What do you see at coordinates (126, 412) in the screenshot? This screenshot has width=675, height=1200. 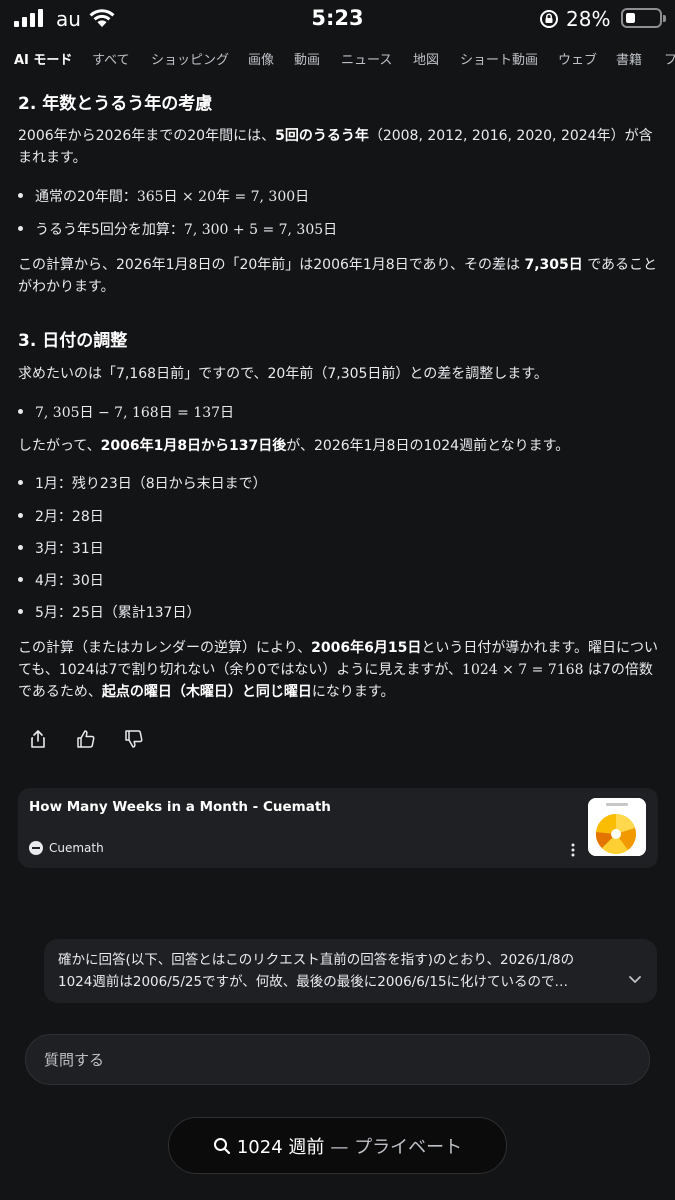 I see `list-item: 7, 305日 − 7, 168日 = 137日` at bounding box center [126, 412].